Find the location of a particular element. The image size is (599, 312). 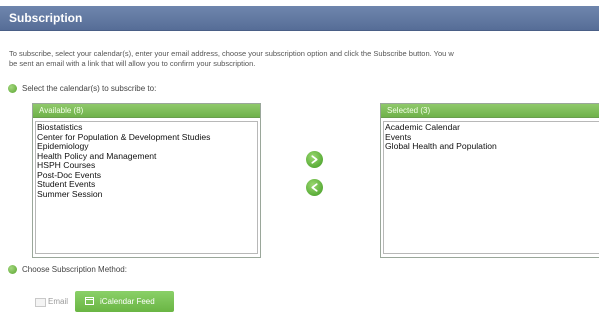

arrow-left-icon is located at coordinates (314, 187).